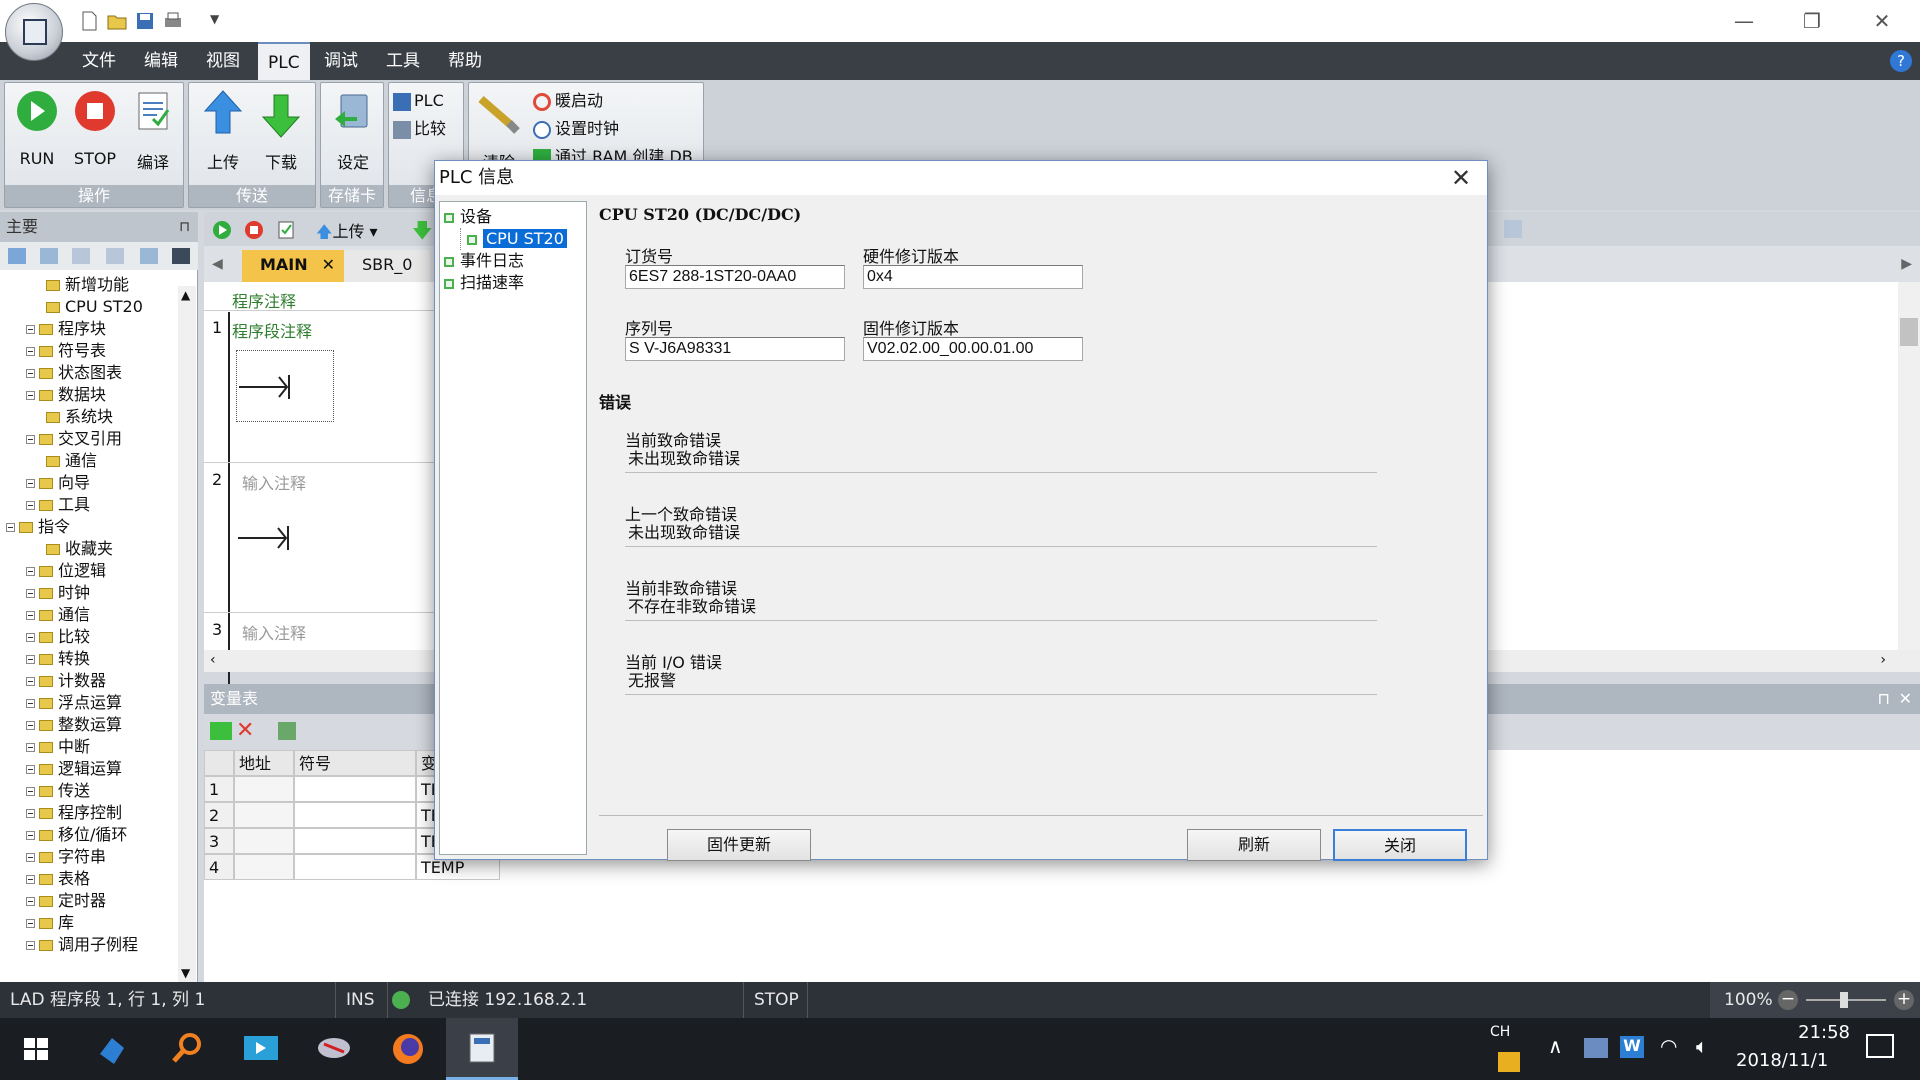 This screenshot has width=1920, height=1080. I want to click on wifi-icon: ◠, so click(1668, 1046).